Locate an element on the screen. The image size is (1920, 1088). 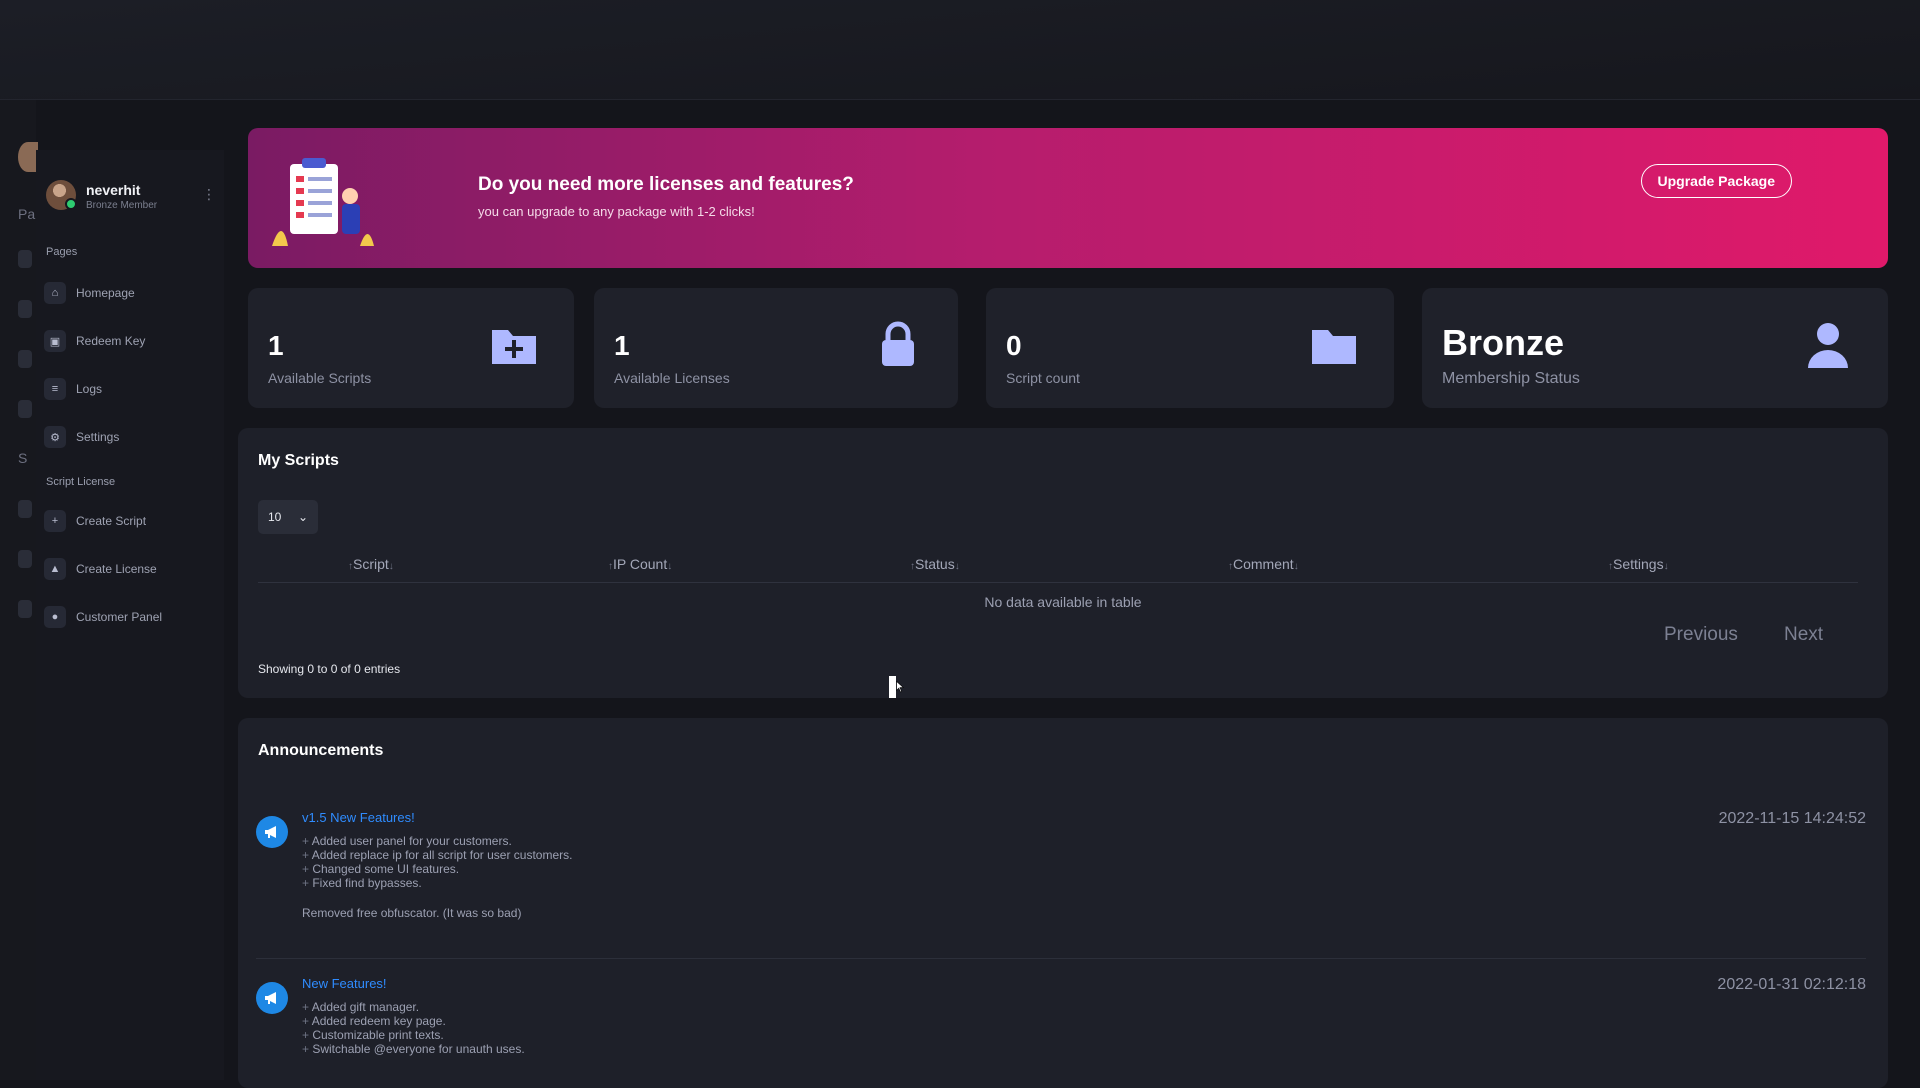
page-length-value: 10 is located at coordinates (275, 517).